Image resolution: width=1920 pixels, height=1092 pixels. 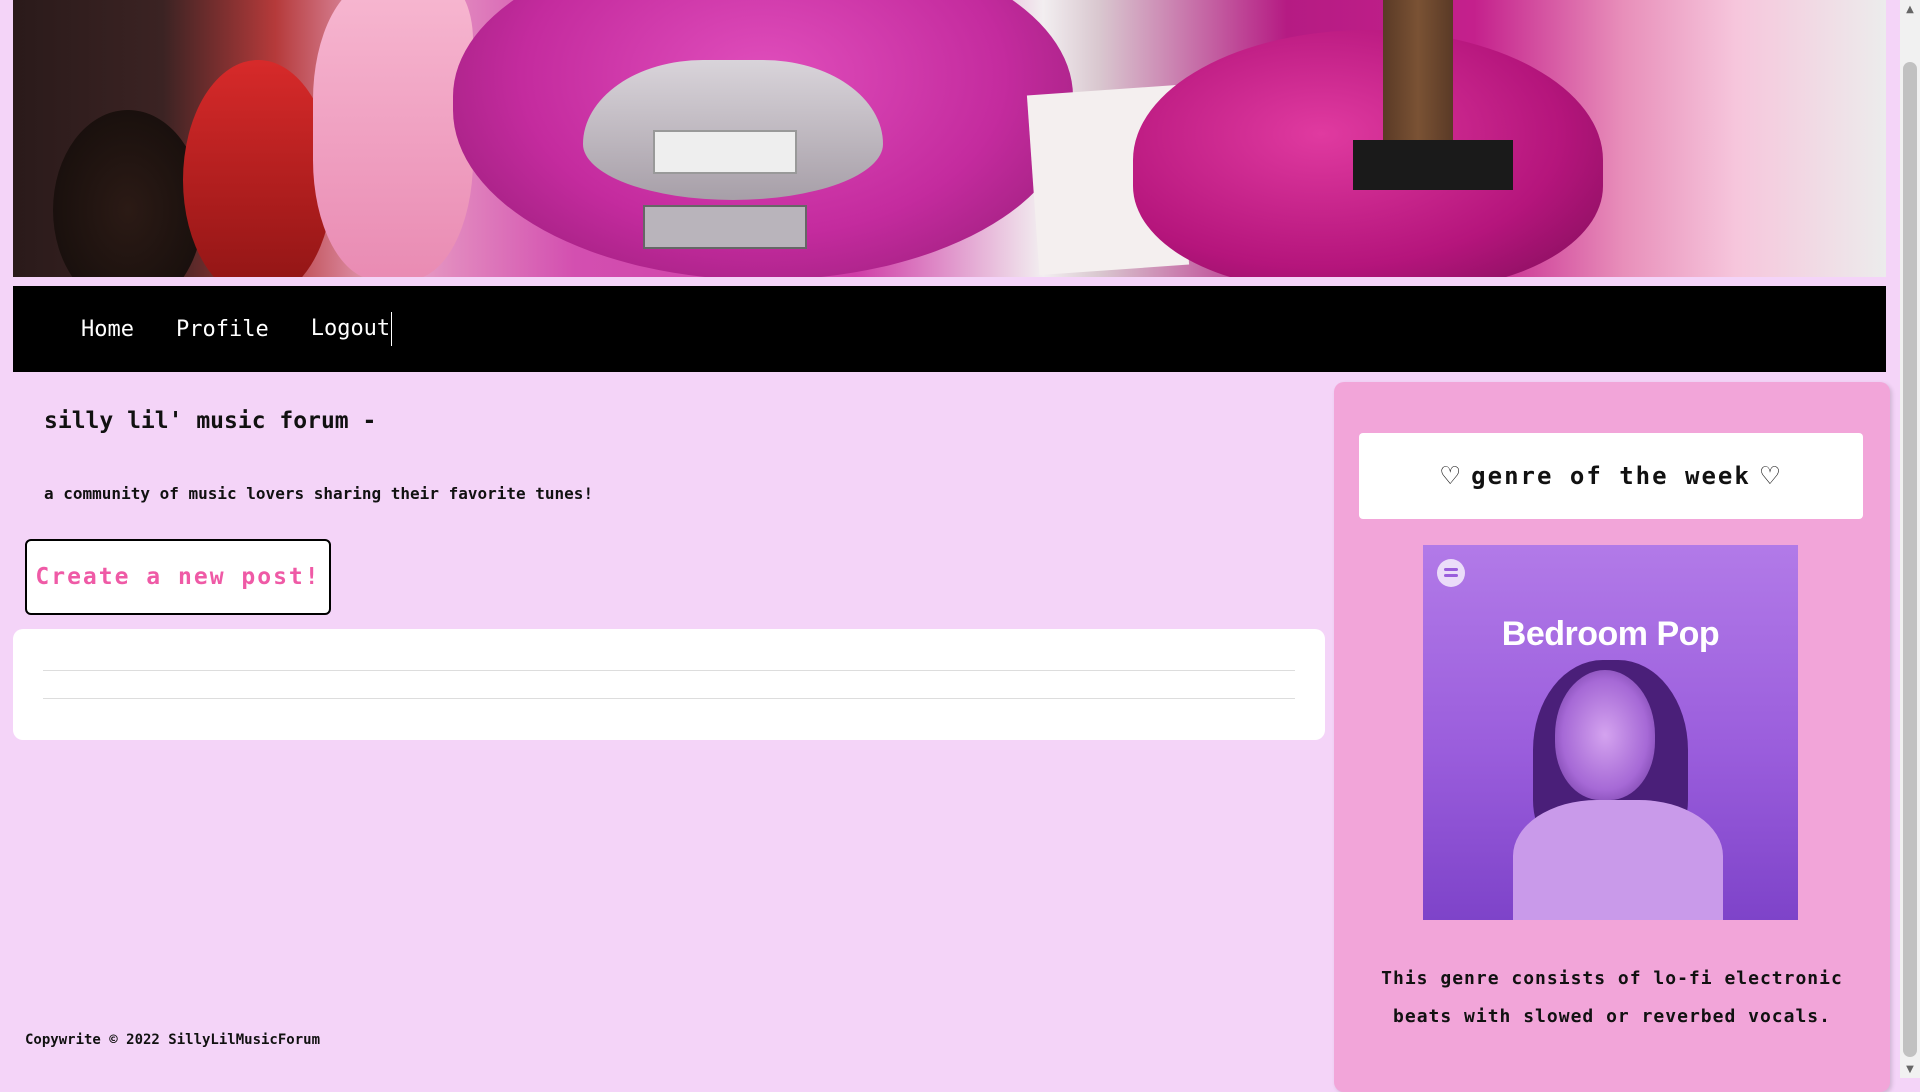 I want to click on vertical-scrollbar: ▲ ▼, so click(x=1910, y=539).